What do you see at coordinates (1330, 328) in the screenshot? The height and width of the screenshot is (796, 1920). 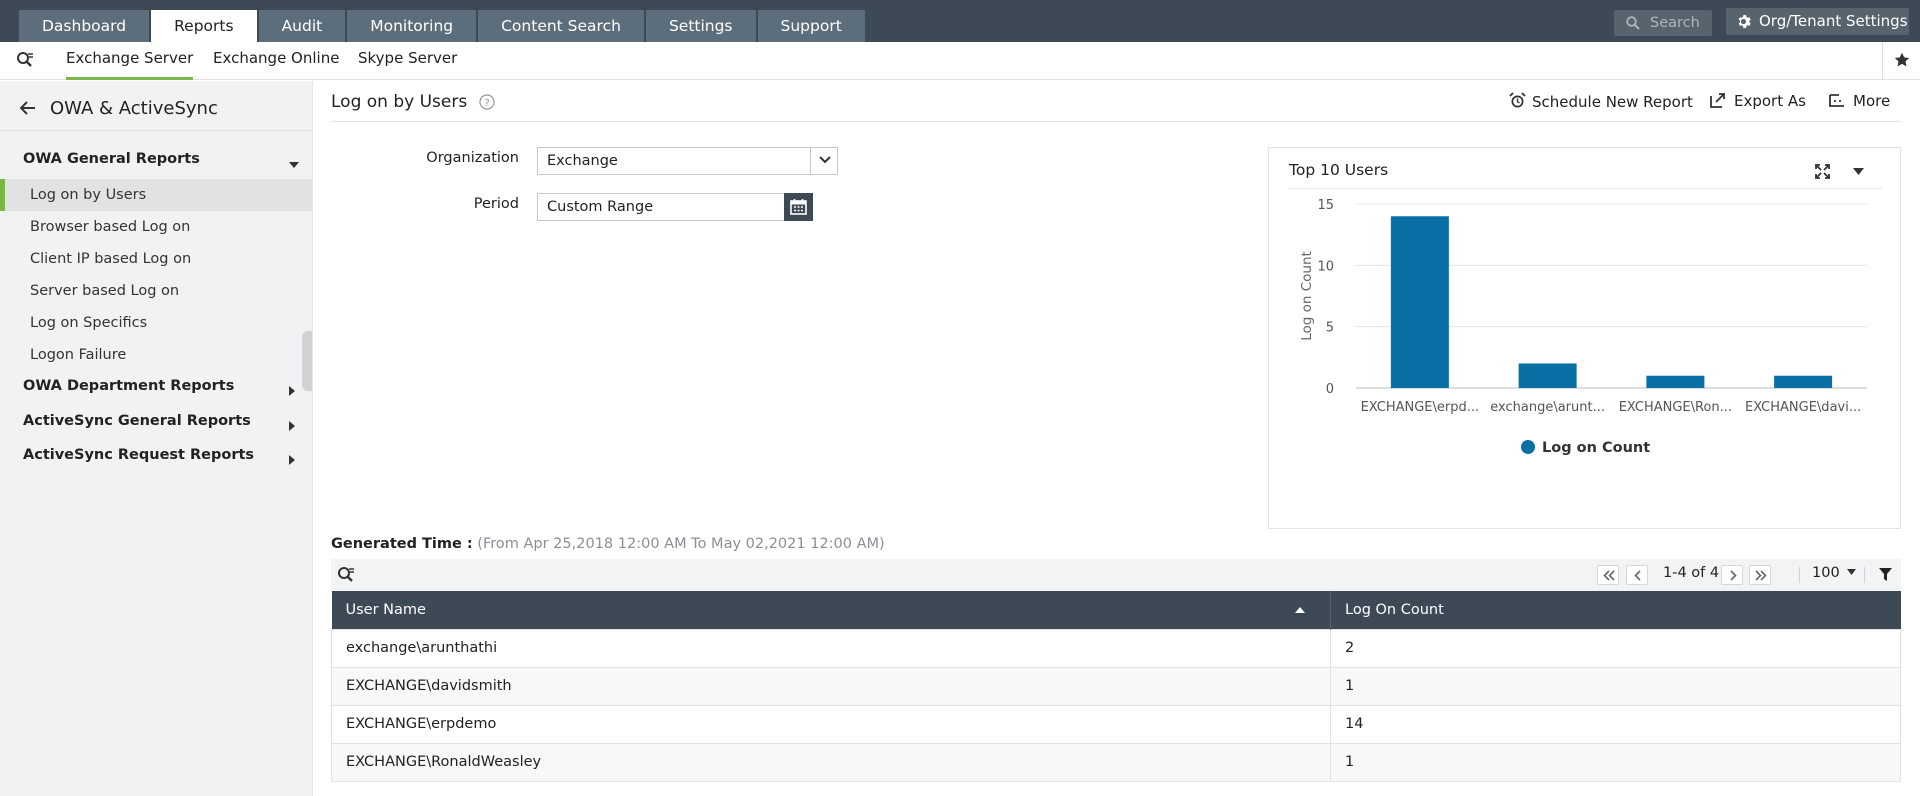 I see `y-tick-label: 5` at bounding box center [1330, 328].